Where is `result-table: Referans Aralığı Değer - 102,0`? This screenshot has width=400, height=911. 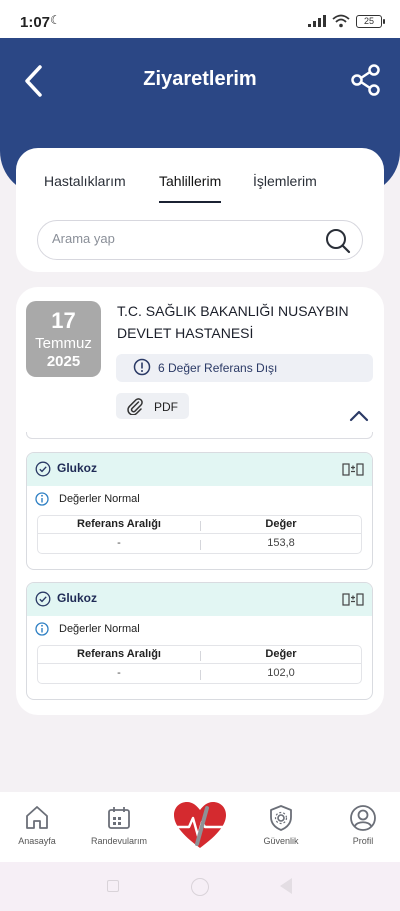
result-table: Referans Aralığı Değer - 102,0 is located at coordinates (199, 664).